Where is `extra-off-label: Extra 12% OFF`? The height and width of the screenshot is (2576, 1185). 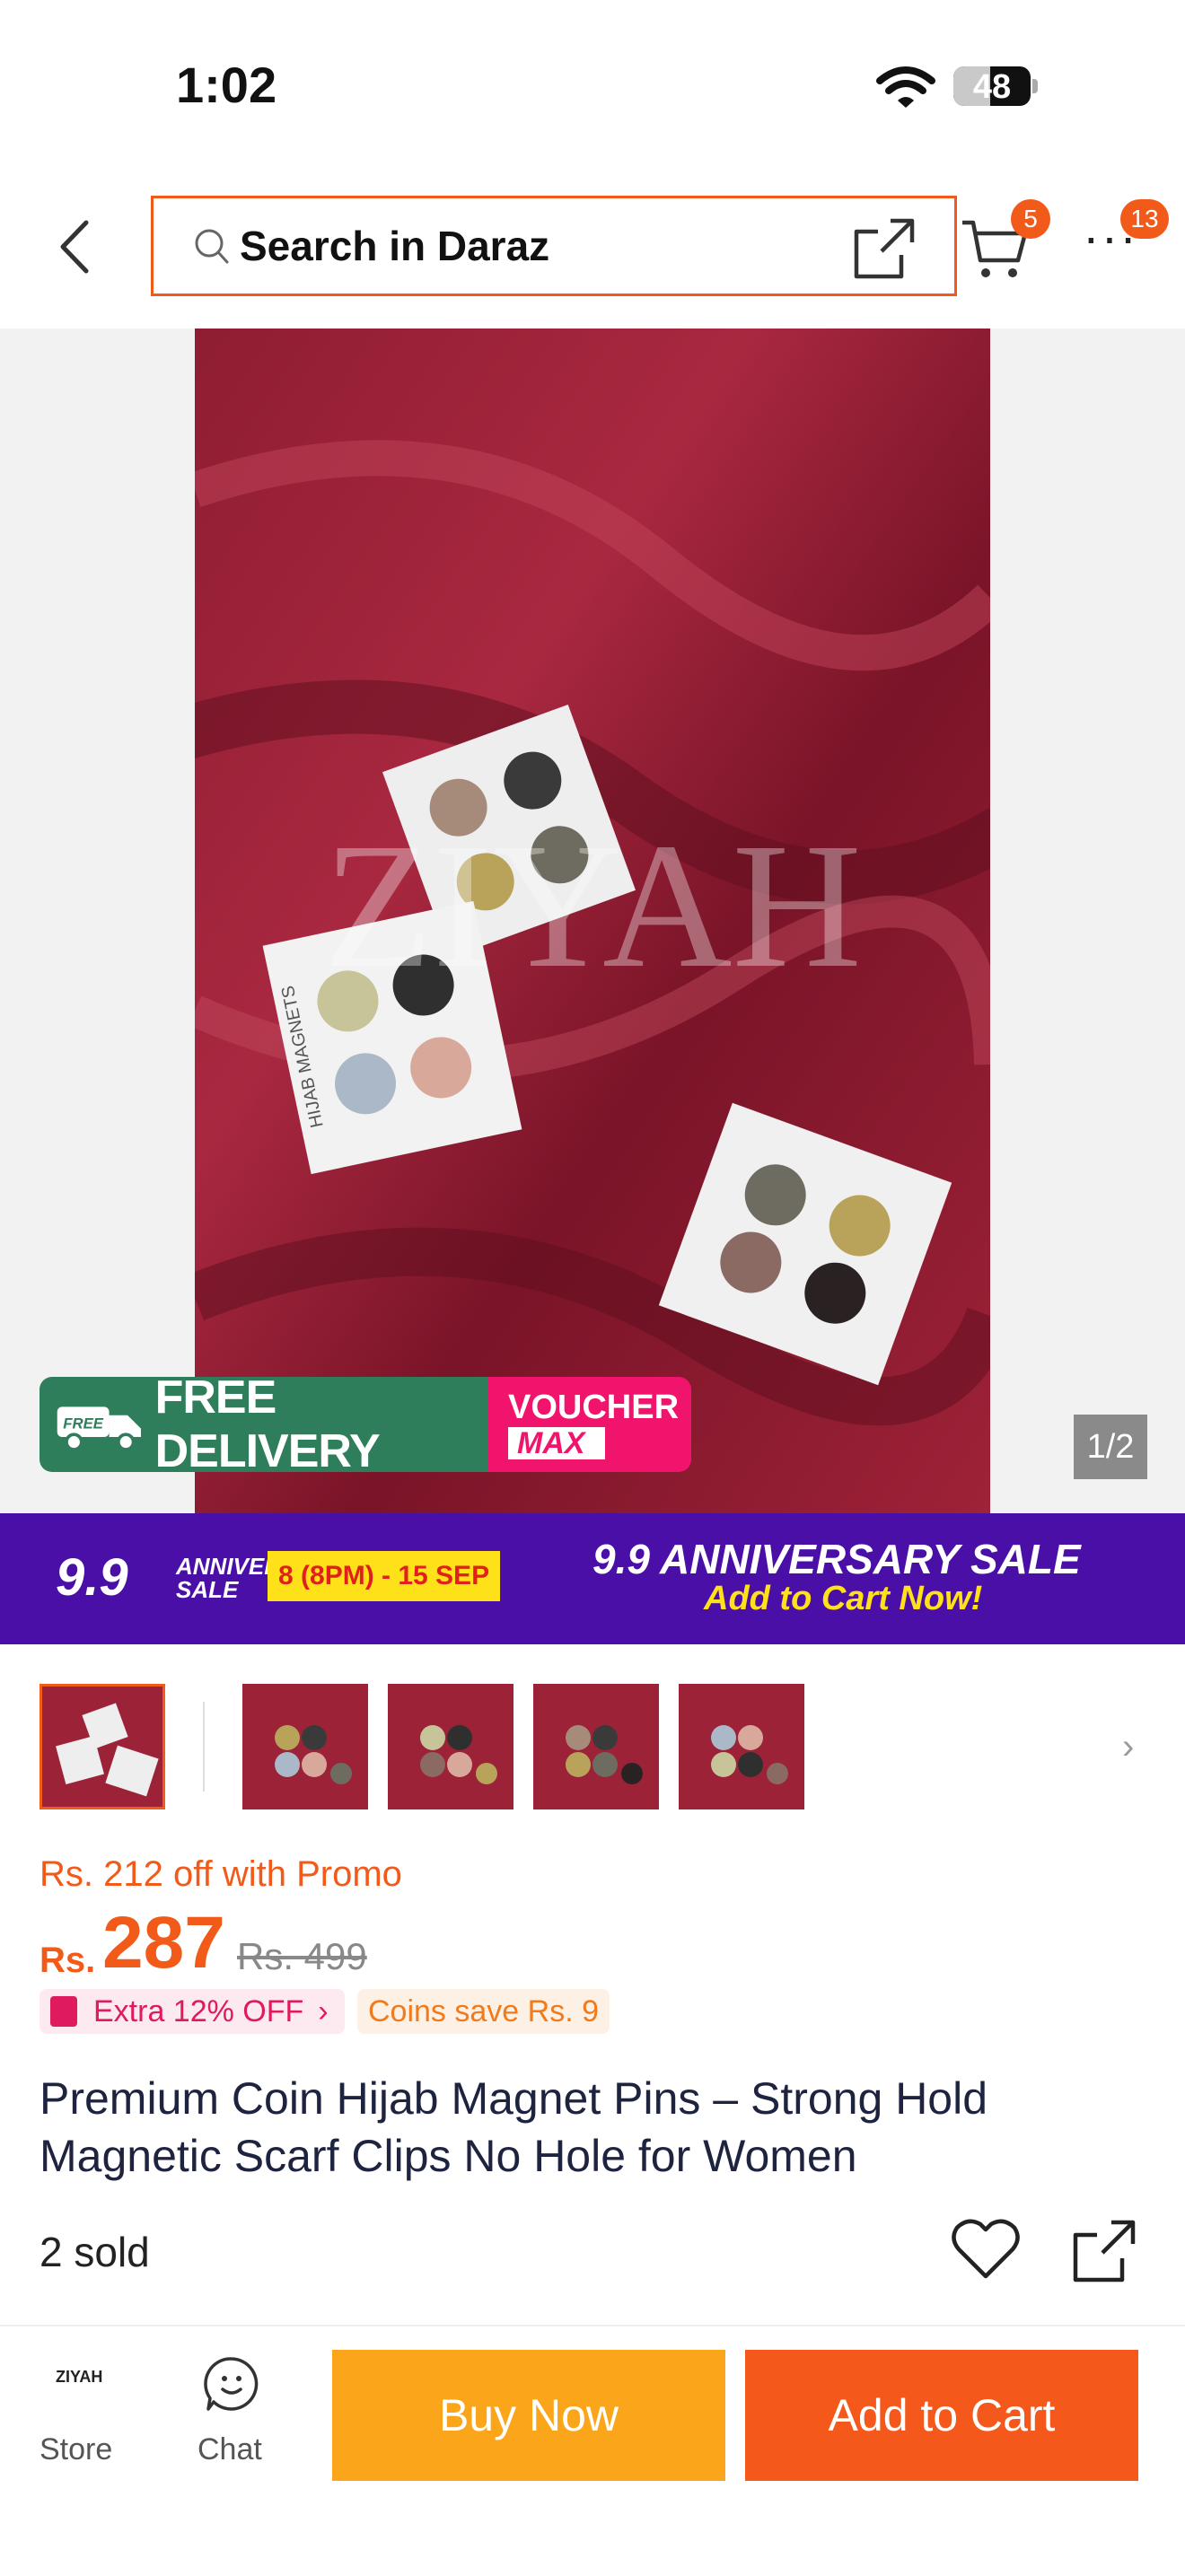
extra-off-label: Extra 12% OFF is located at coordinates (198, 2010).